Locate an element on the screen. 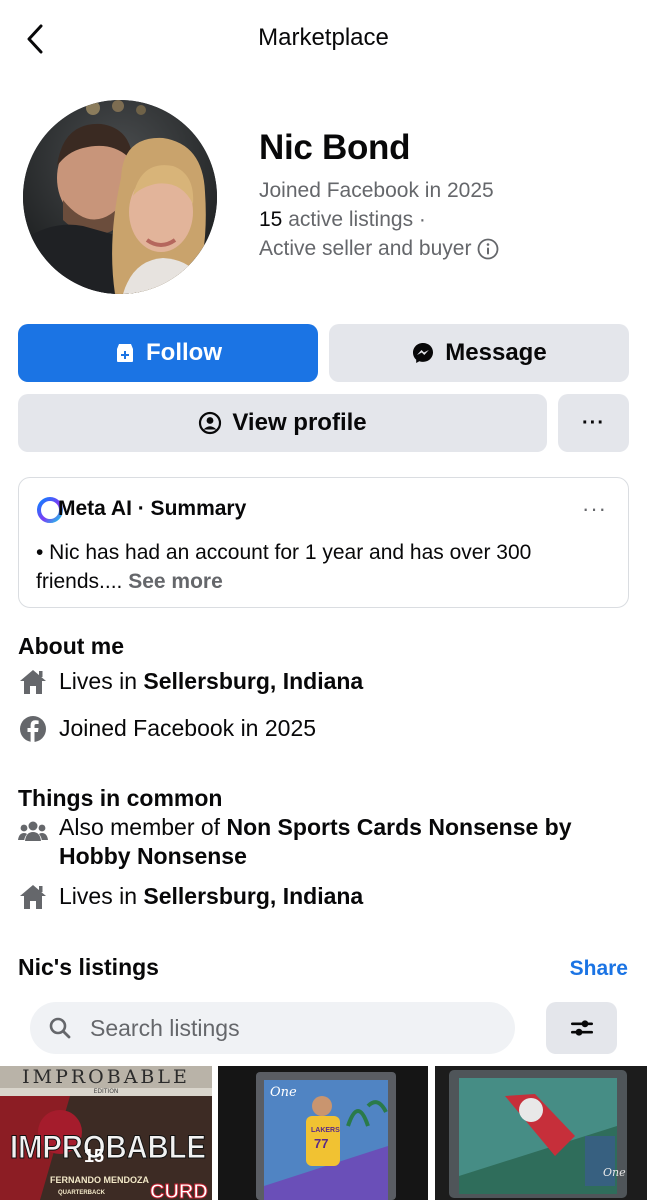 The image size is (647, 1200). search-listings-input: Search listings is located at coordinates (272, 1028).